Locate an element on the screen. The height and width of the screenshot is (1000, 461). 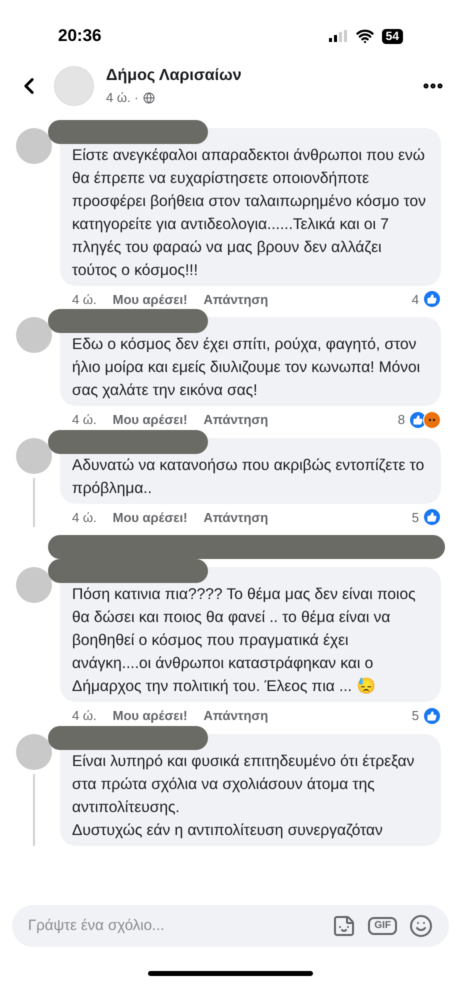
comment-text: Εδω ο κόσμος δεν έχει σπίτι, ρούχα, φαγητό, στον ήλιο μοίρα και εμείς διυλιζουμε τον κωνωπα! Μόνοι σας χαλάτε την εικόνα σας! is located at coordinates (247, 368).